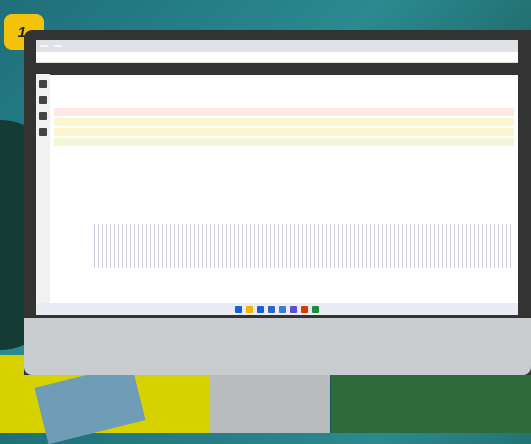 The height and width of the screenshot is (444, 531). Describe the element at coordinates (43, 84) in the screenshot. I see `dashboard-icon` at that location.